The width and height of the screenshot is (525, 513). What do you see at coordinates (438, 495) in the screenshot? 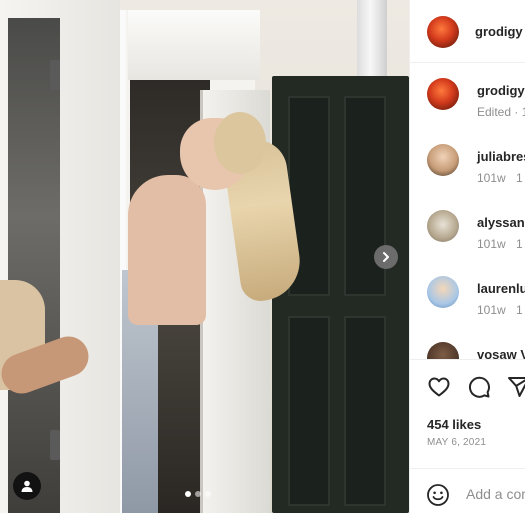
I see `emoji-icon` at bounding box center [438, 495].